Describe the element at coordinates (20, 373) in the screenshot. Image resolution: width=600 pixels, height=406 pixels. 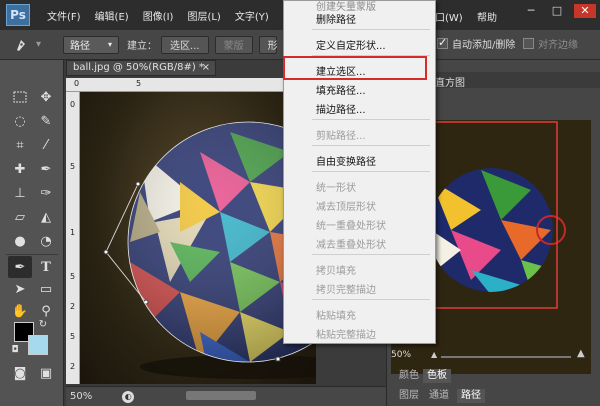
I see `quick-mask-icon: ◙` at that location.